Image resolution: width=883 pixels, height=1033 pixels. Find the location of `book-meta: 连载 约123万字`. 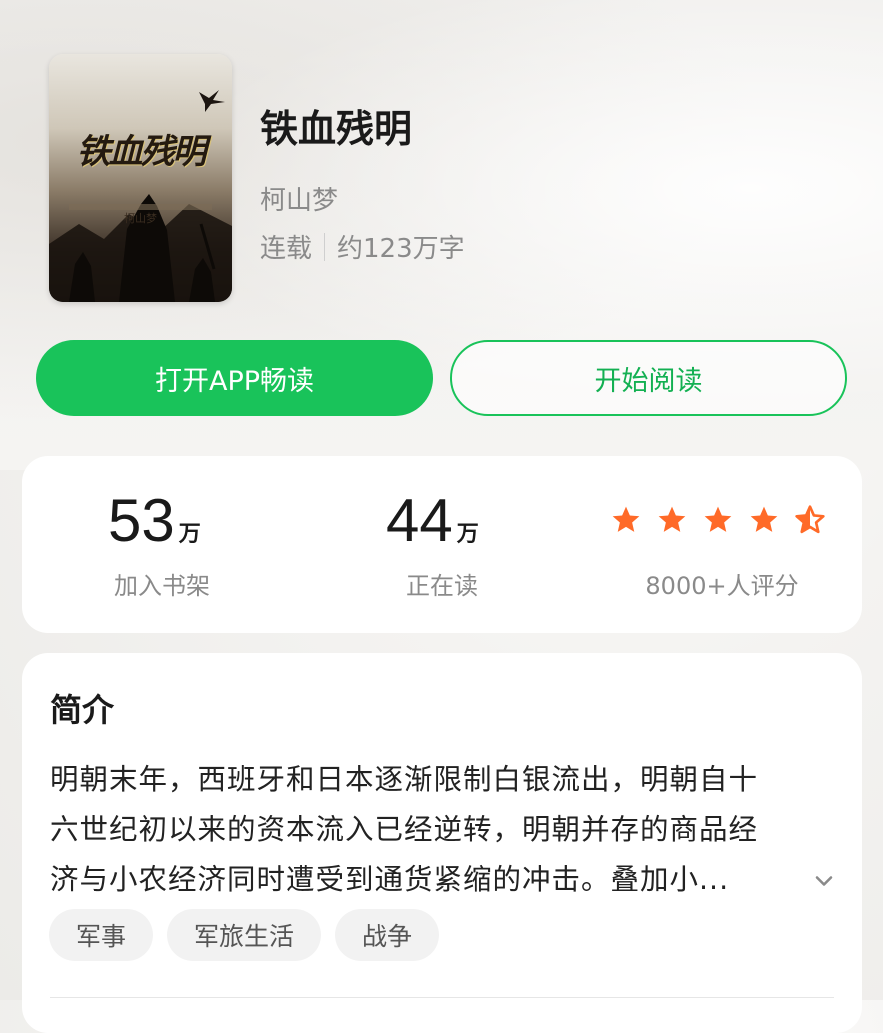

book-meta: 连载 约123万字 is located at coordinates (362, 246).